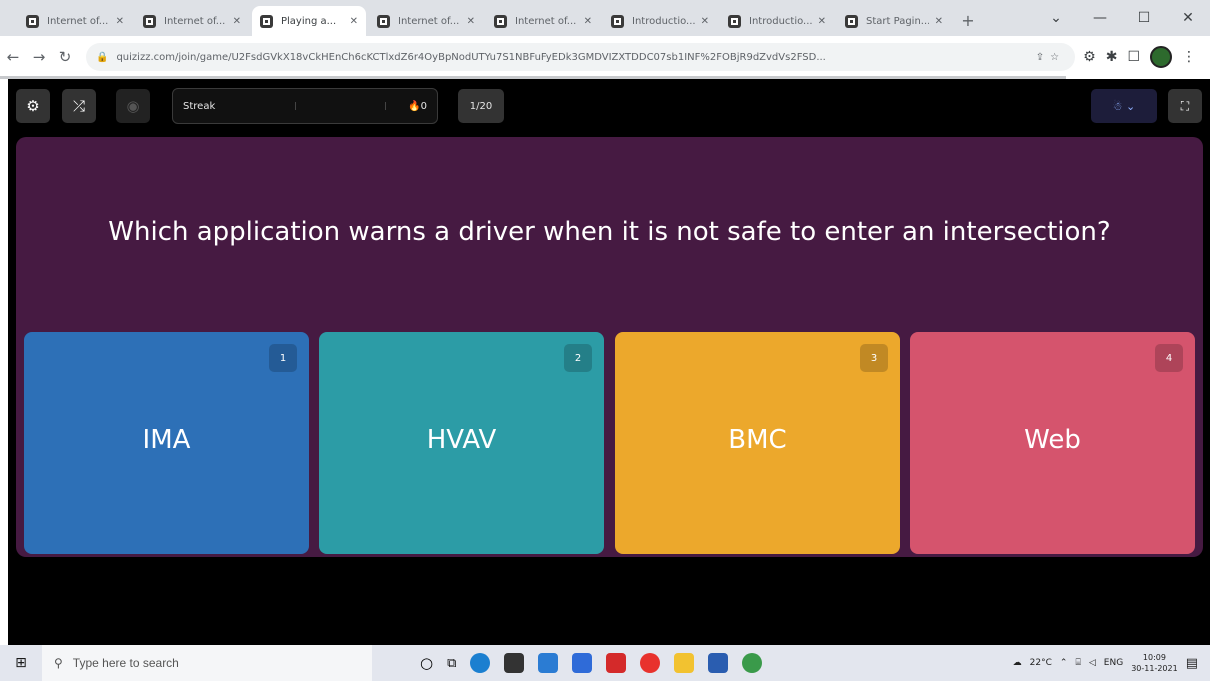 The width and height of the screenshot is (1210, 681). I want to click on cortana-icon: ○, so click(426, 663).